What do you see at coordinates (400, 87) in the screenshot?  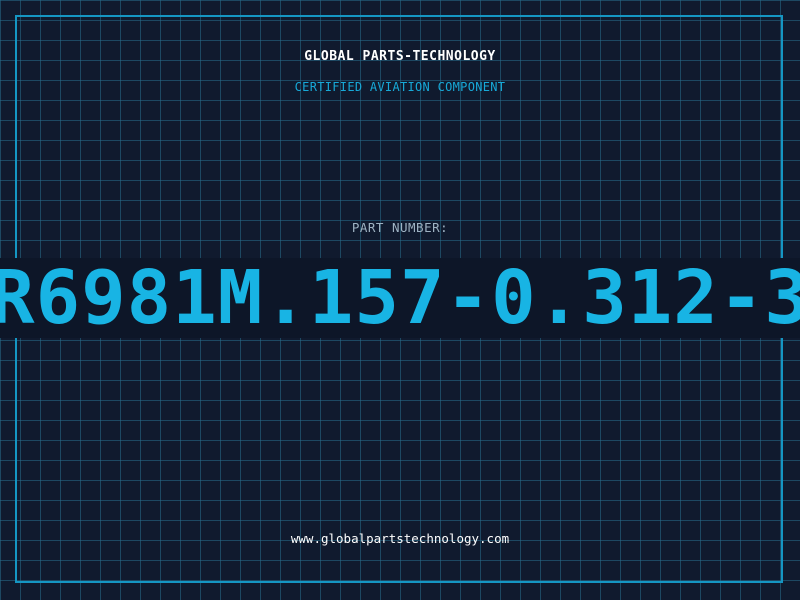 I see `certification-tagline: CERTIFIED AVIATION COMPONENT` at bounding box center [400, 87].